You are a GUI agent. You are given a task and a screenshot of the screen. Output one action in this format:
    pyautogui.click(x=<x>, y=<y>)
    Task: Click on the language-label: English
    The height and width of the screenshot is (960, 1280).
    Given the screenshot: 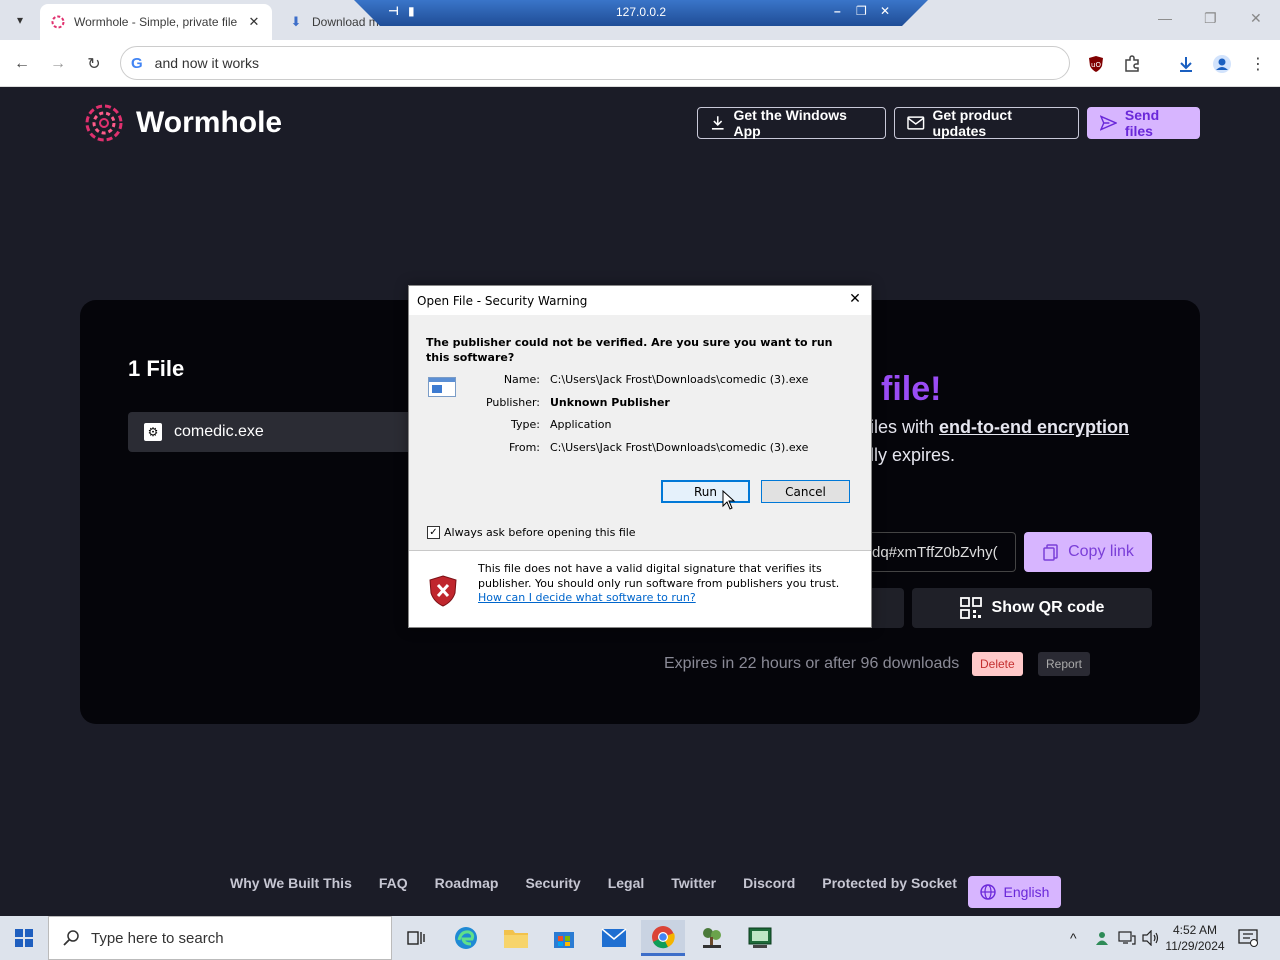 What is the action you would take?
    pyautogui.click(x=1026, y=892)
    